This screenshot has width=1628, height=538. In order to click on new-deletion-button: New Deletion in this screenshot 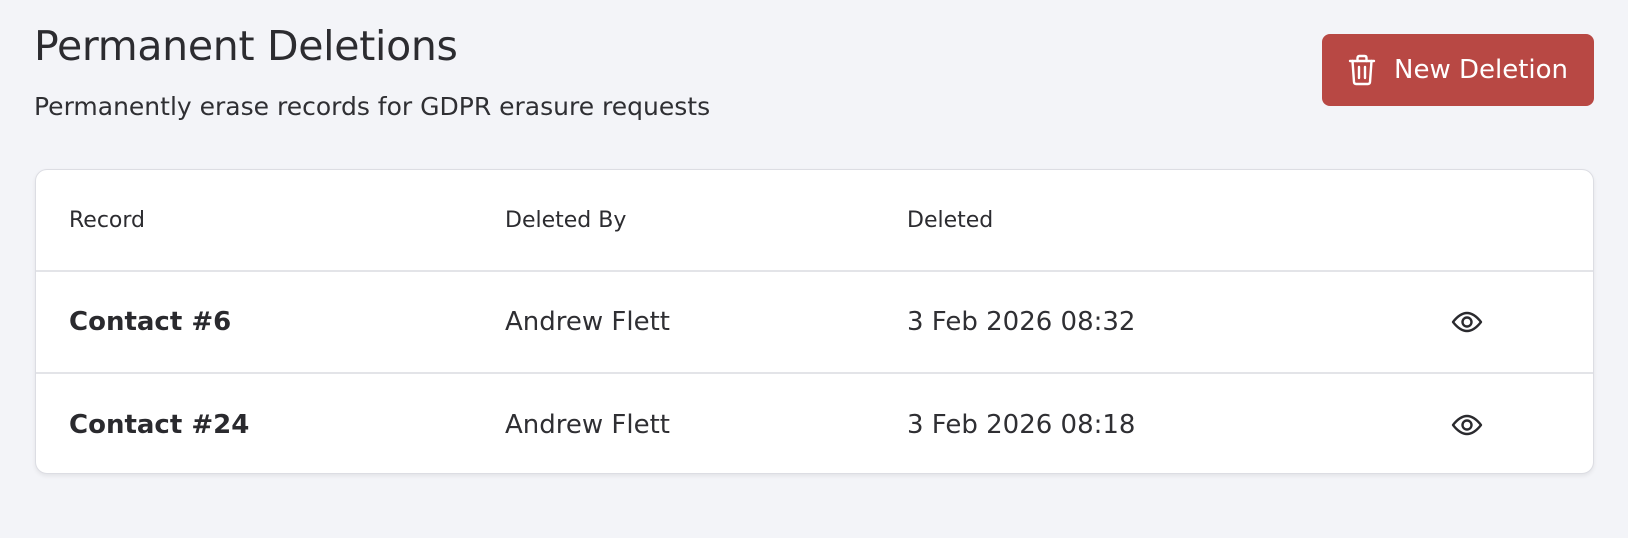, I will do `click(1458, 70)`.